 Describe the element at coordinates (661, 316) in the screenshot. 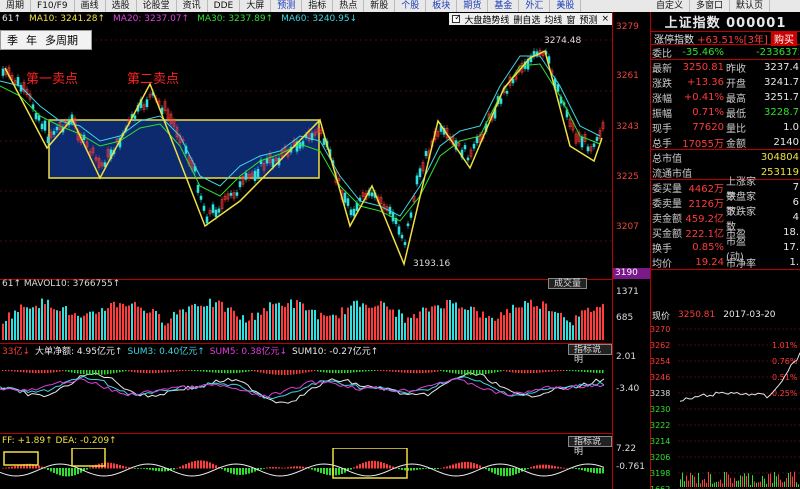

I see `mini-label: 现价` at that location.